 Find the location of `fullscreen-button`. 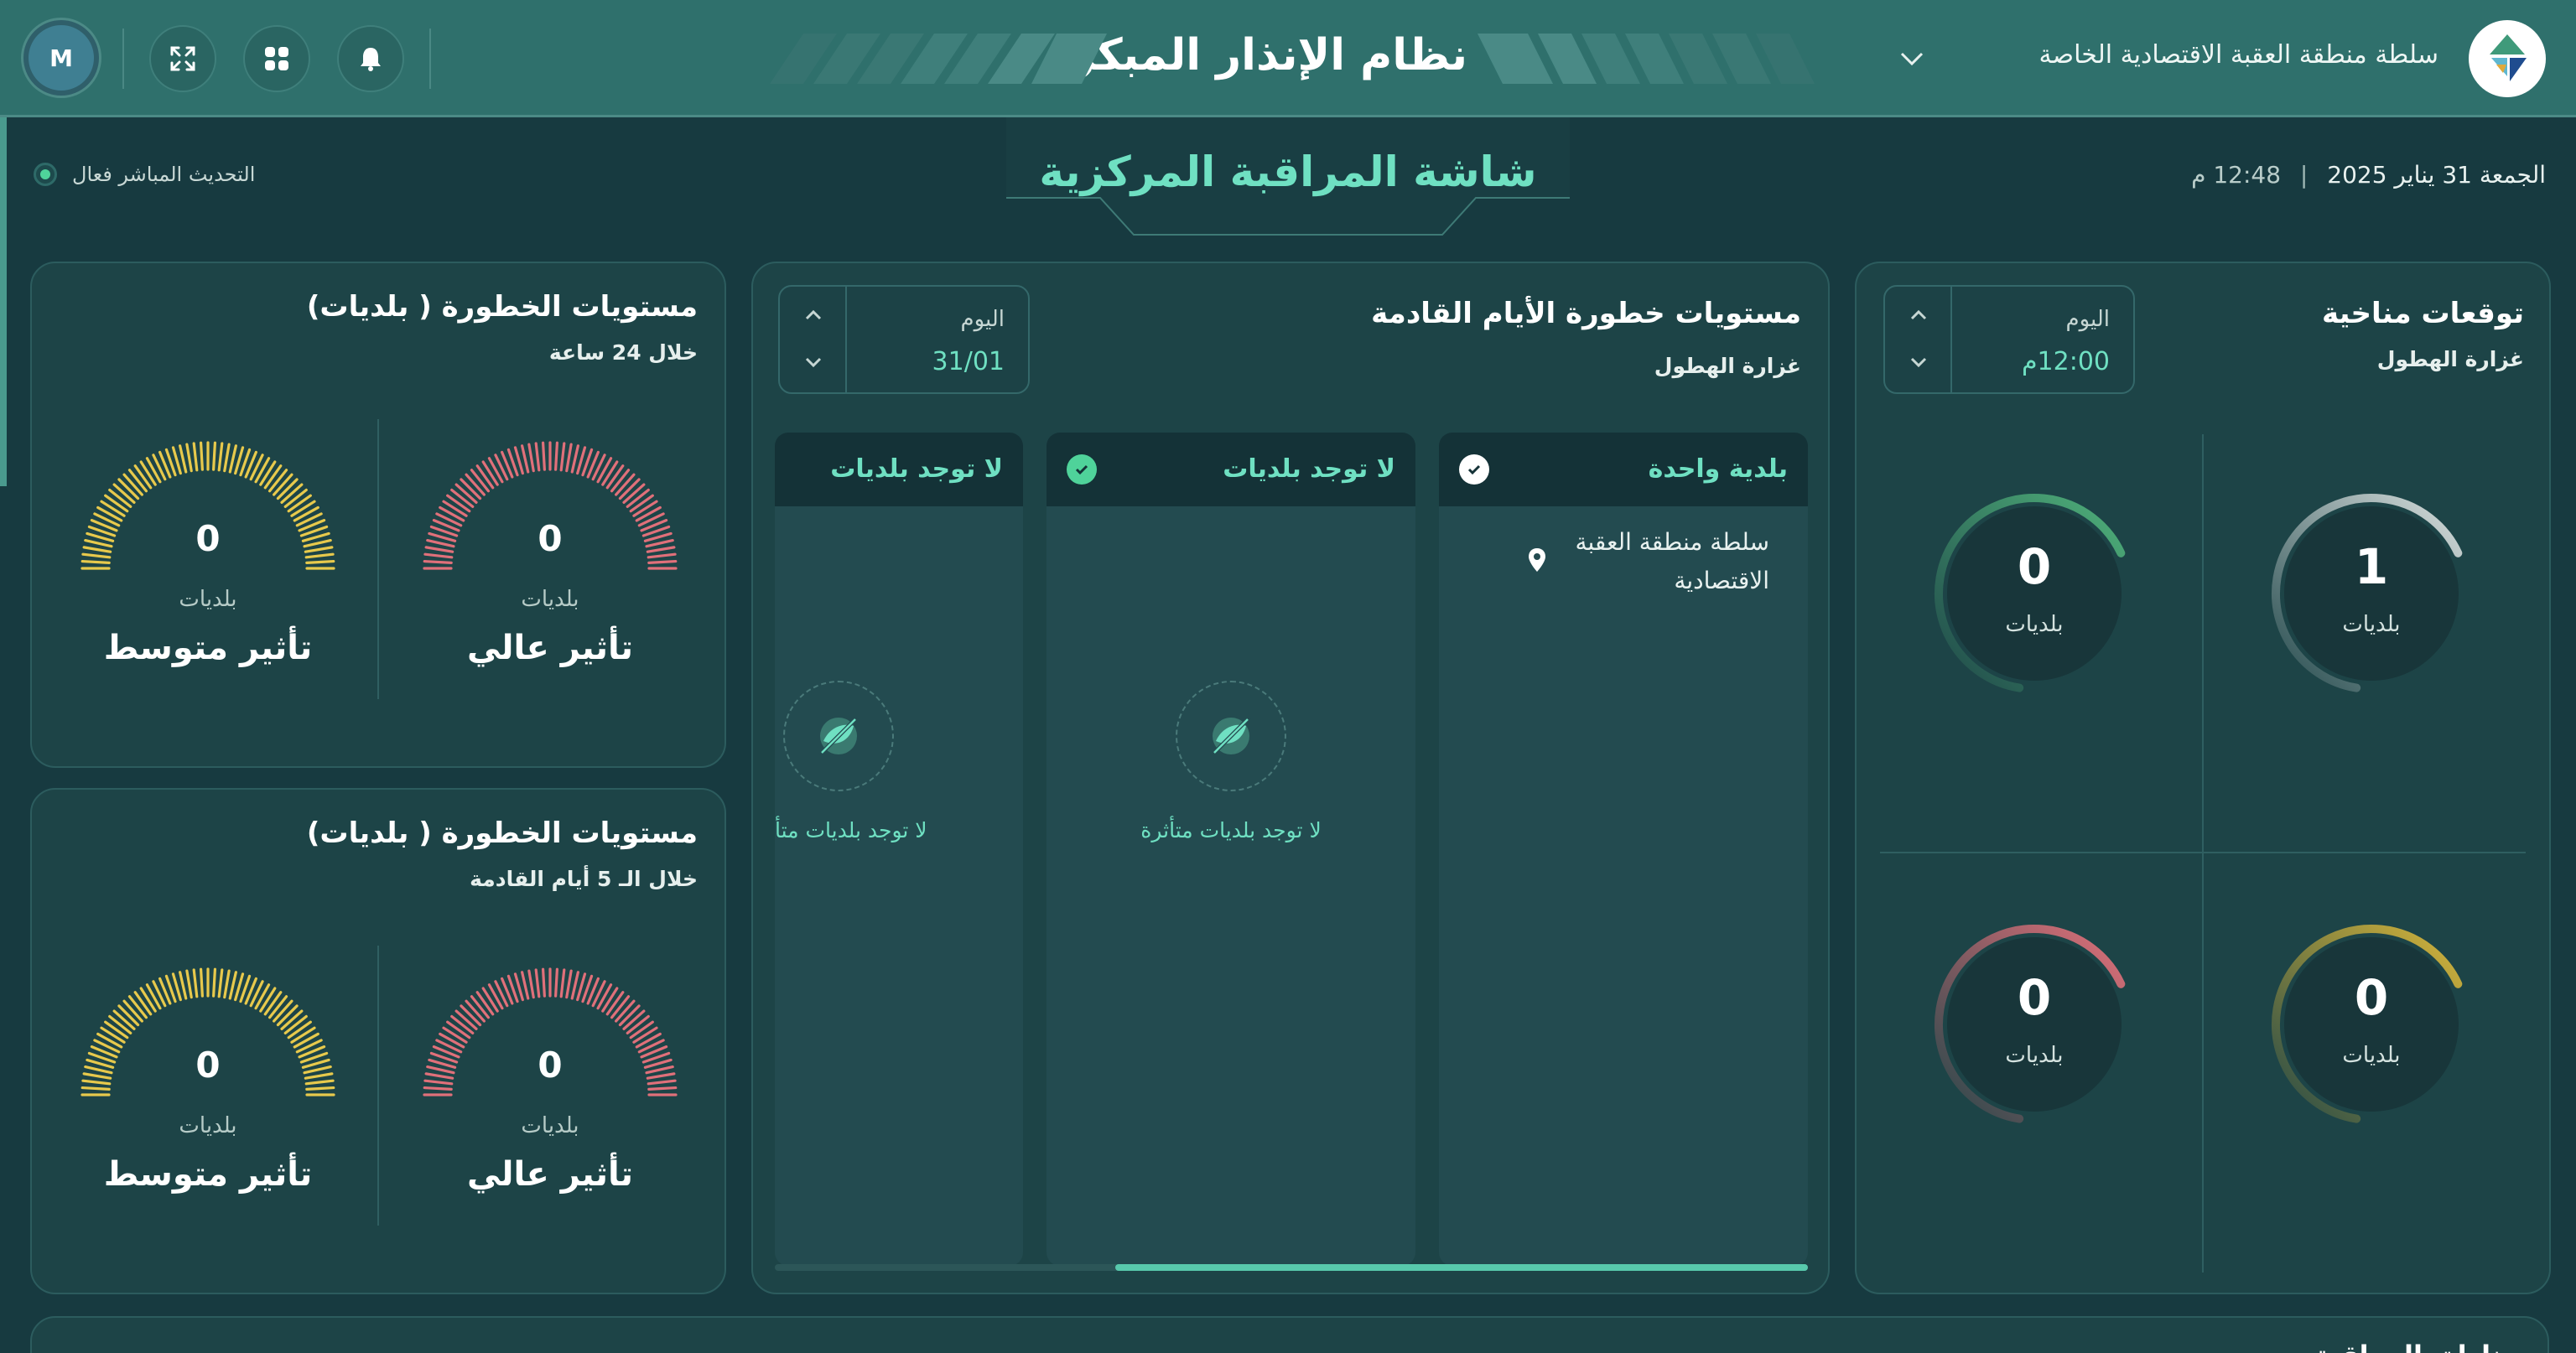

fullscreen-button is located at coordinates (182, 58).